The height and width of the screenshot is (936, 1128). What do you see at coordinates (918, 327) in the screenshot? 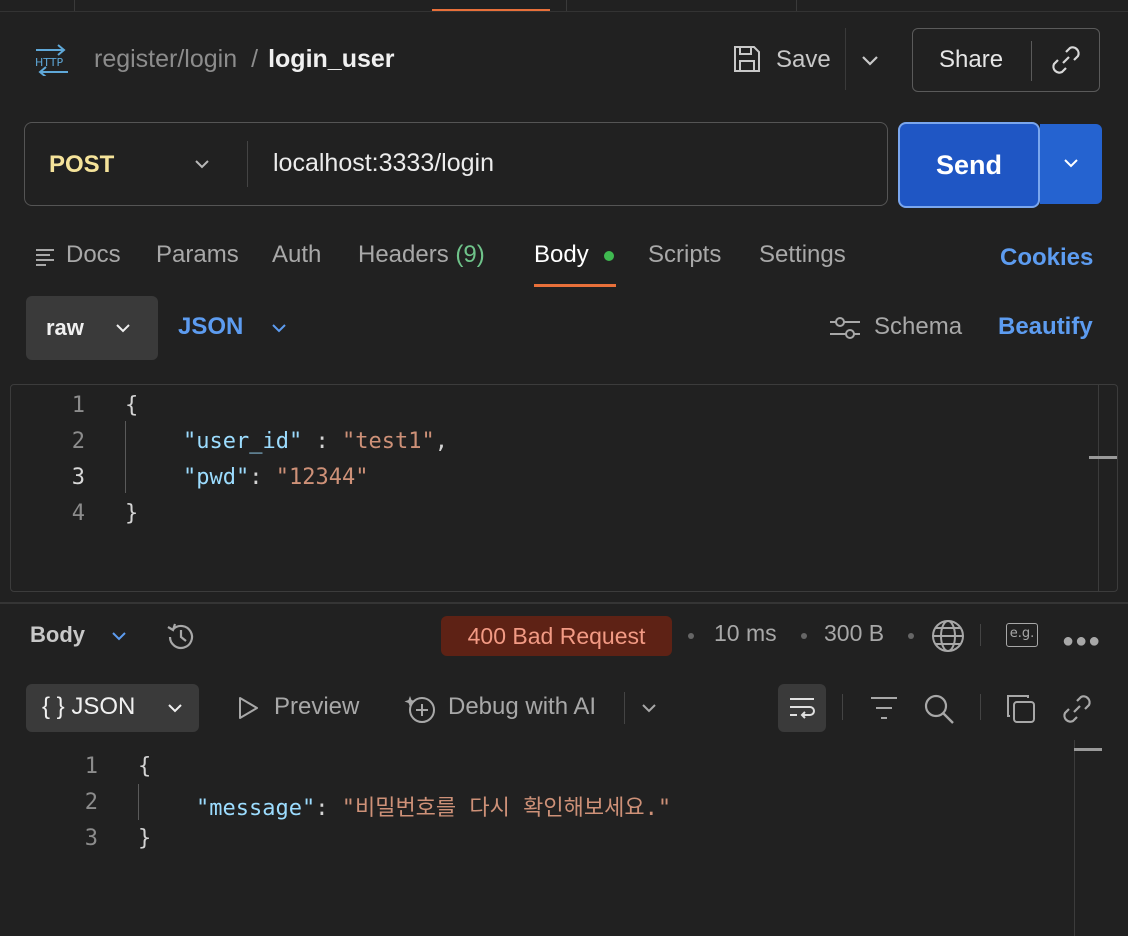
I see `schema-button: Schema` at bounding box center [918, 327].